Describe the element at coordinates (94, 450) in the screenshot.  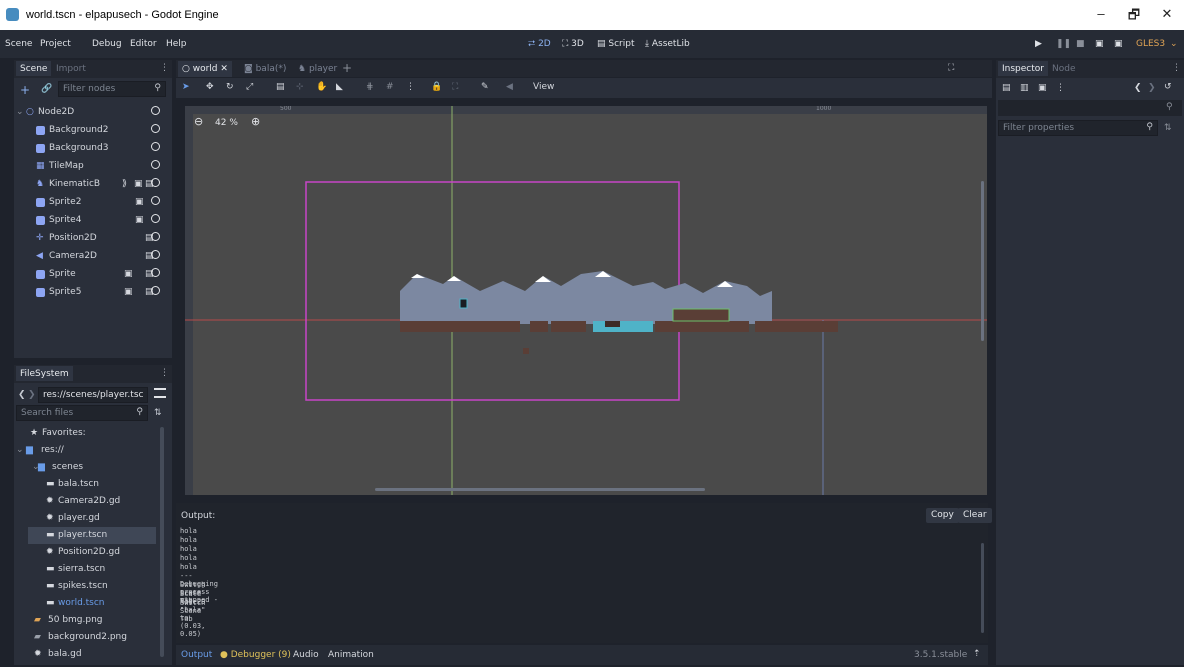
I see `list-item-res: ⌄ ▆ res://` at that location.